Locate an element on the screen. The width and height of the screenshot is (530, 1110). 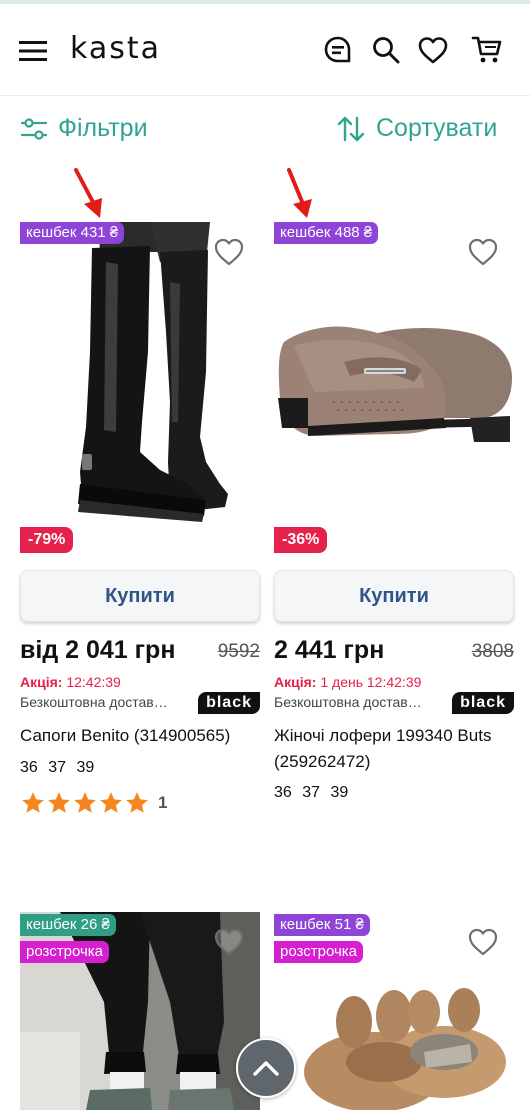
discount-badge: -79% is located at coordinates (47, 540).